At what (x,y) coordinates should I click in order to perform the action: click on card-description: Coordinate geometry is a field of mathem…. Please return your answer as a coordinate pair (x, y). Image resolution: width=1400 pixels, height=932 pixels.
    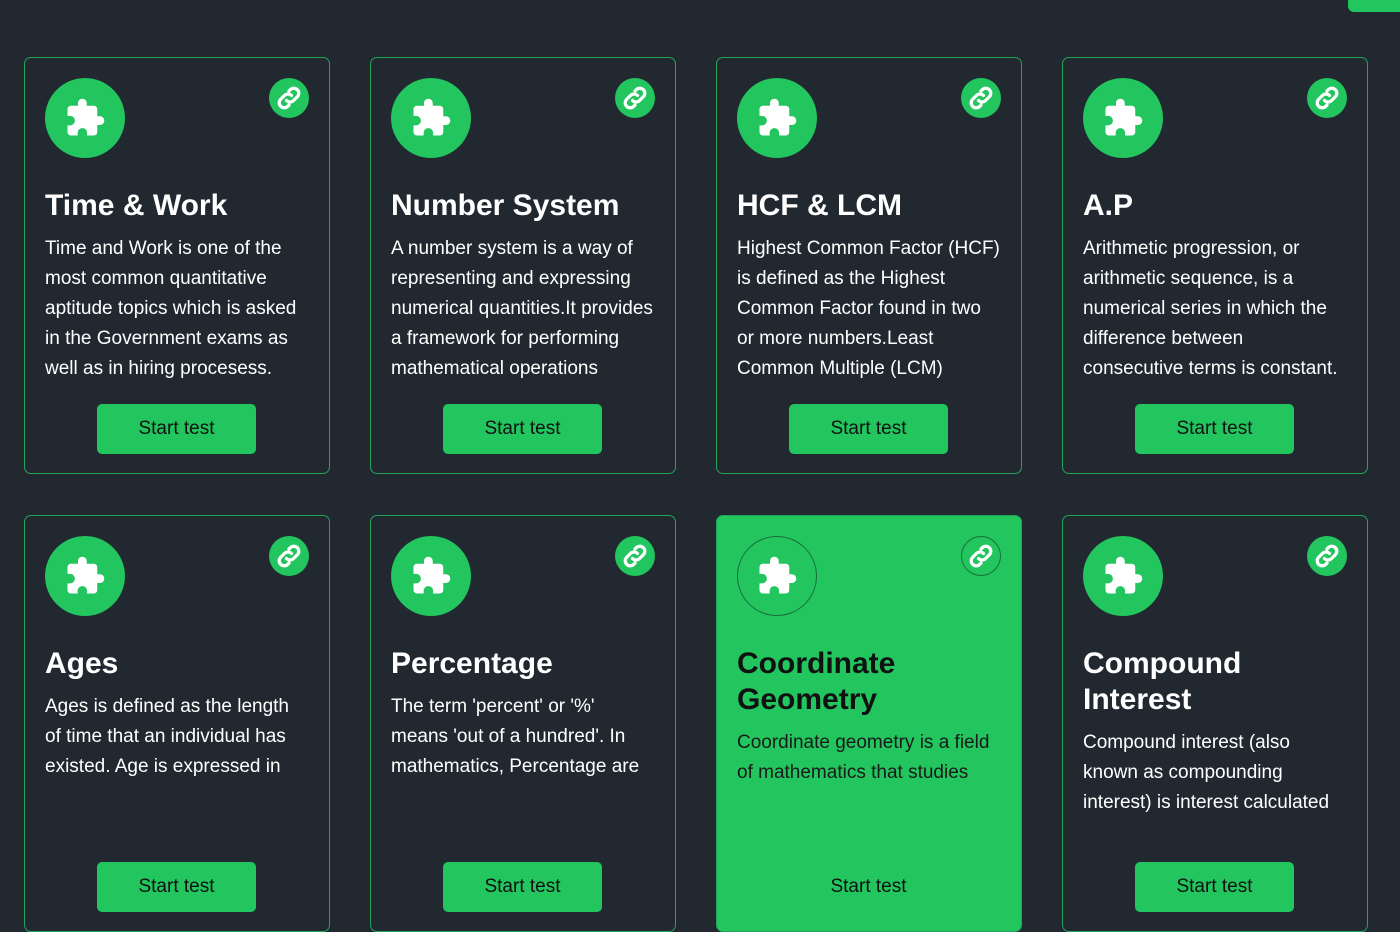
    Looking at the image, I should click on (863, 757).